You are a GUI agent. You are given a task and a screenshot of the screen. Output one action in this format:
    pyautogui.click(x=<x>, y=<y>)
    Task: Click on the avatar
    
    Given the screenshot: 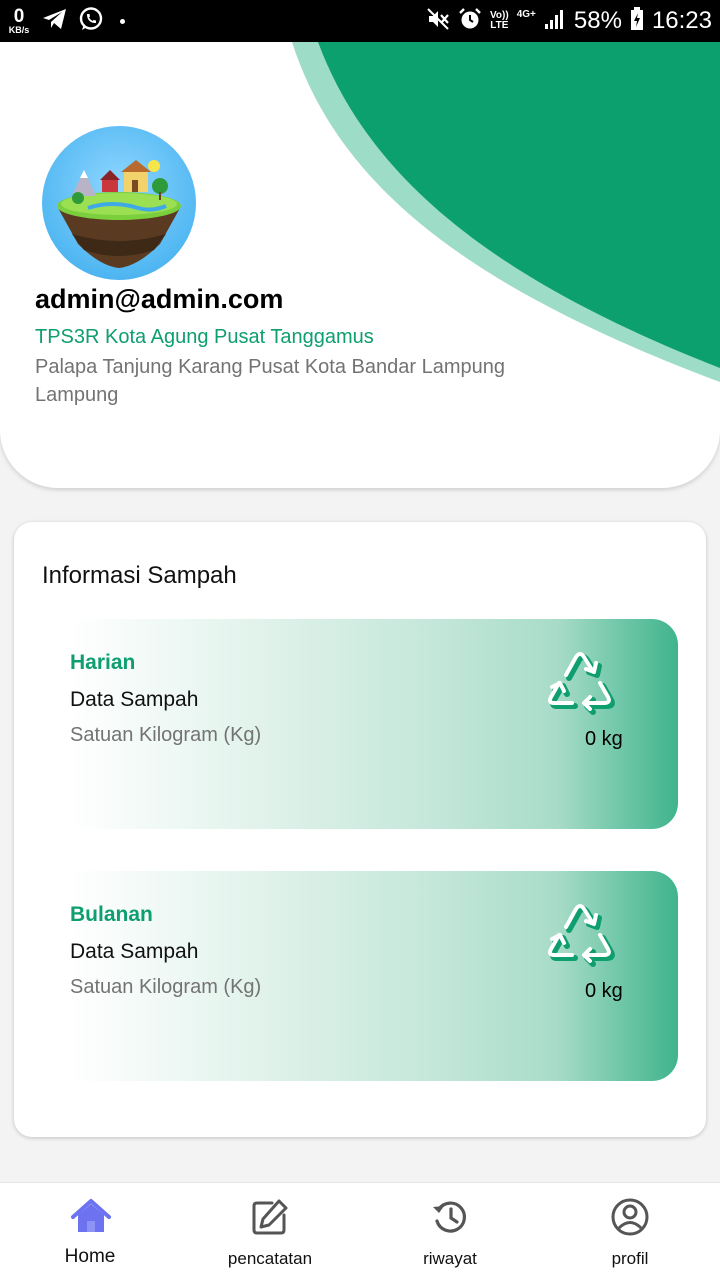 What is the action you would take?
    pyautogui.click(x=119, y=203)
    